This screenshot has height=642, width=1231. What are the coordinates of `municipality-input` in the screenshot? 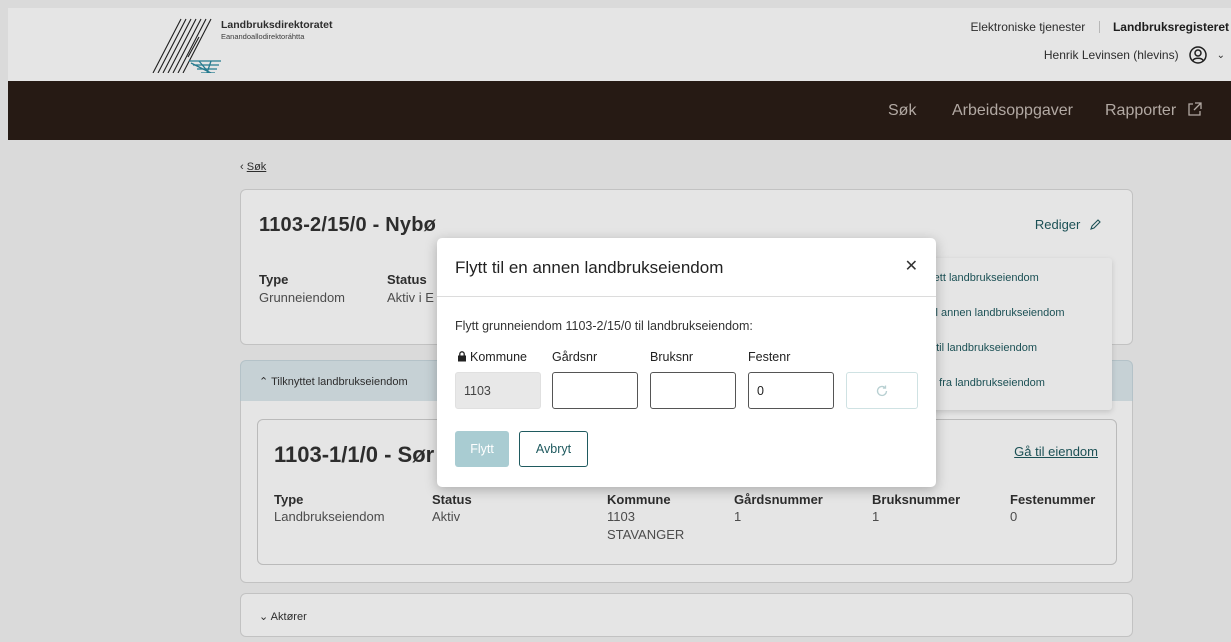 It's located at (498, 390).